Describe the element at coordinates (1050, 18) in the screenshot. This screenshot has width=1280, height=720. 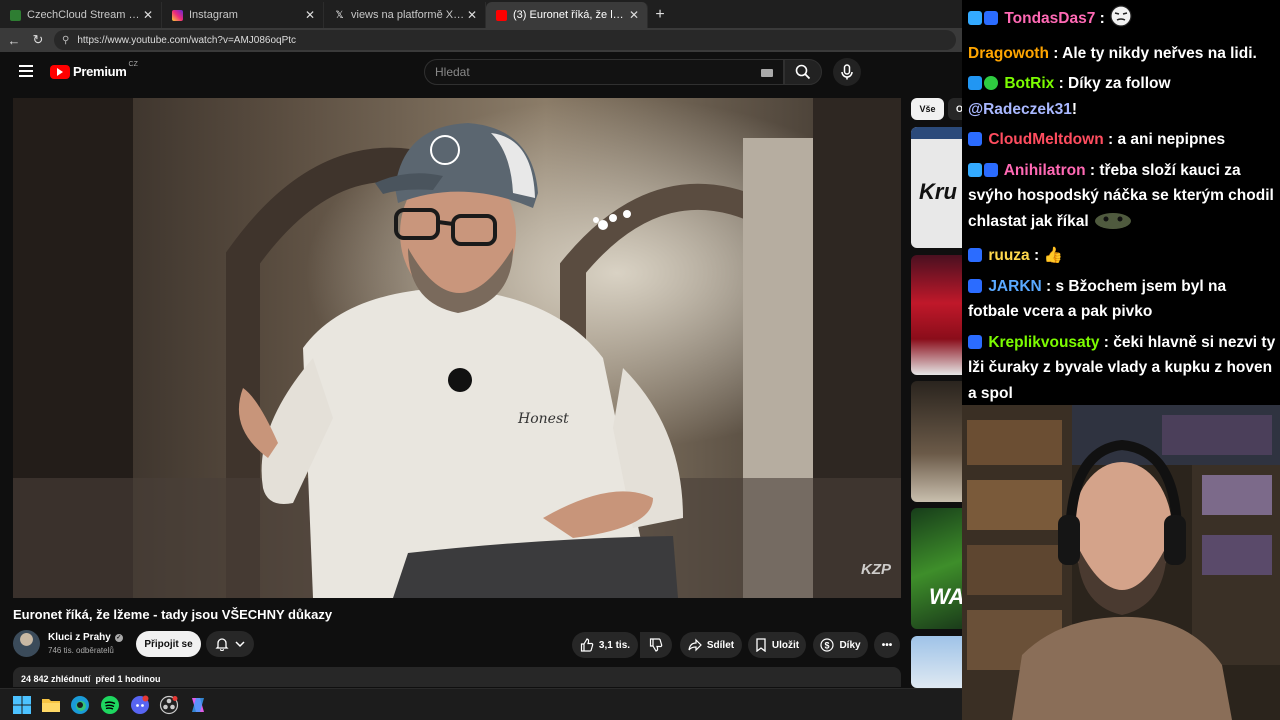
I see `chat-username: TondasDas7` at that location.